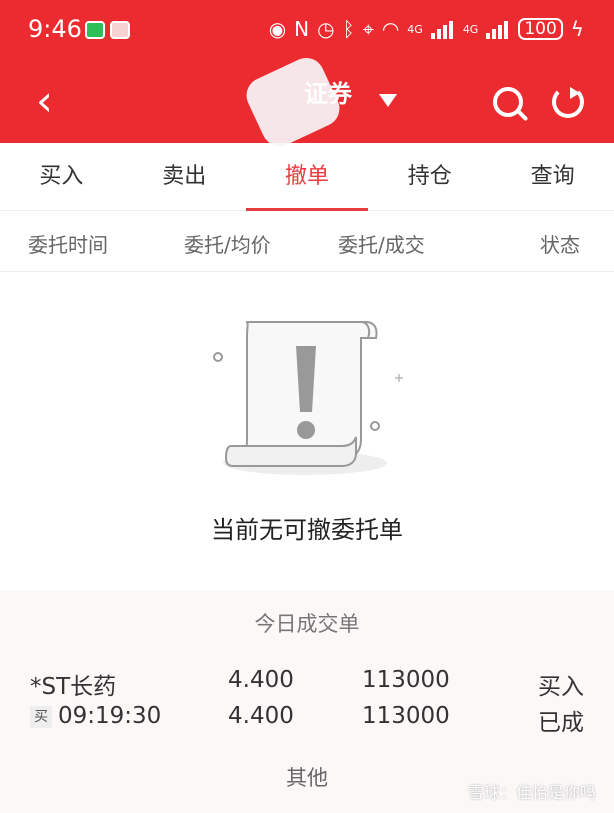 This screenshot has width=614, height=813. I want to click on trade-direction: 买入, so click(561, 687).